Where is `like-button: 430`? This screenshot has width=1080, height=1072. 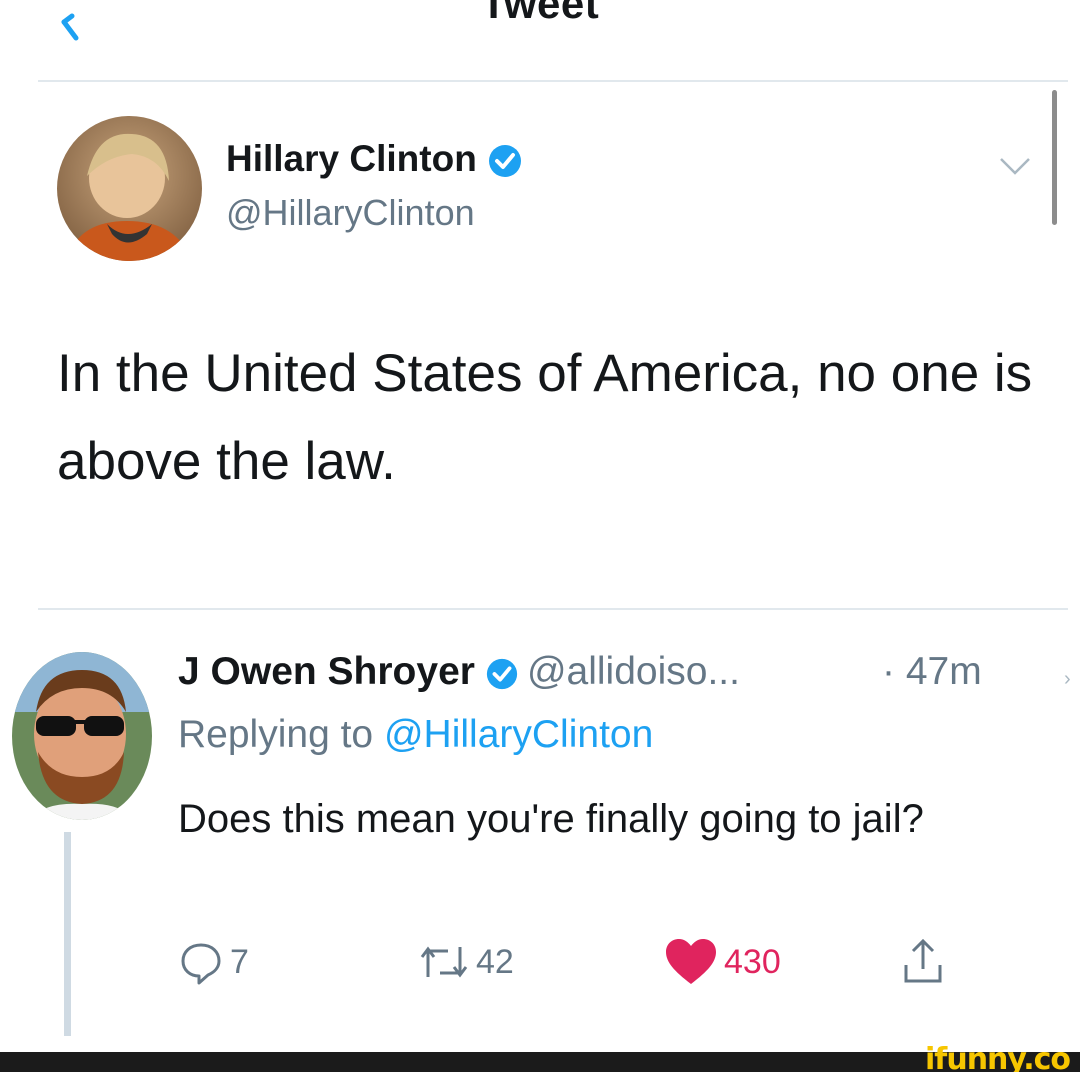
like-button: 430 is located at coordinates (722, 962).